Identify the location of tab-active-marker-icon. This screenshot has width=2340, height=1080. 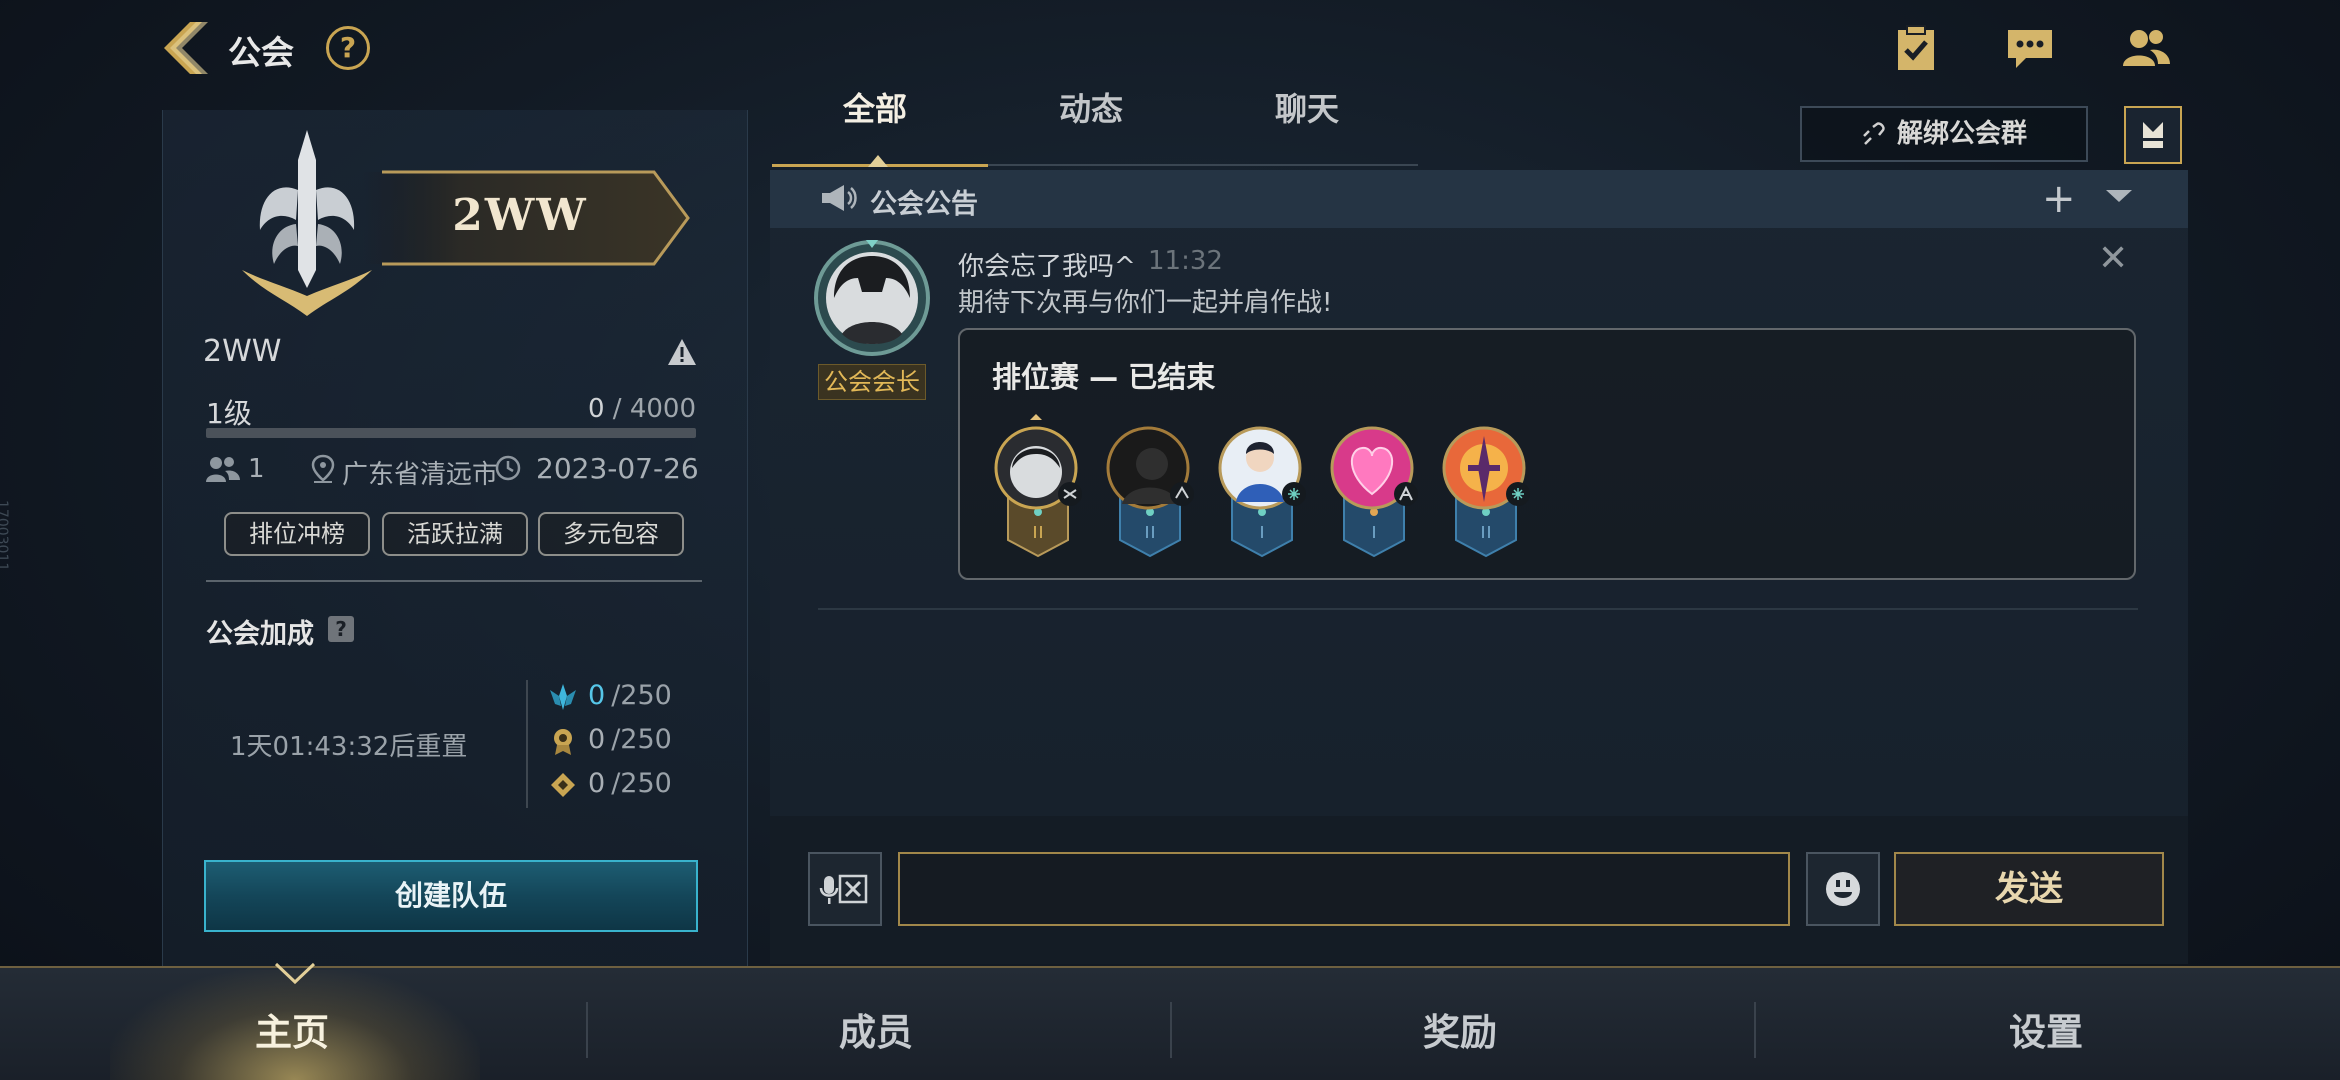
(878, 159).